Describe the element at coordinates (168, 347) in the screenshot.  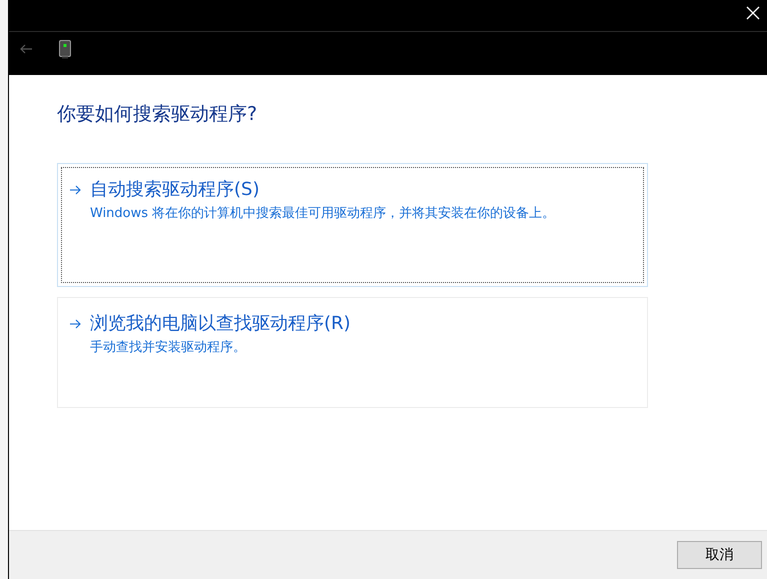
I see `option-description: 手动查找并安装驱动程序。` at that location.